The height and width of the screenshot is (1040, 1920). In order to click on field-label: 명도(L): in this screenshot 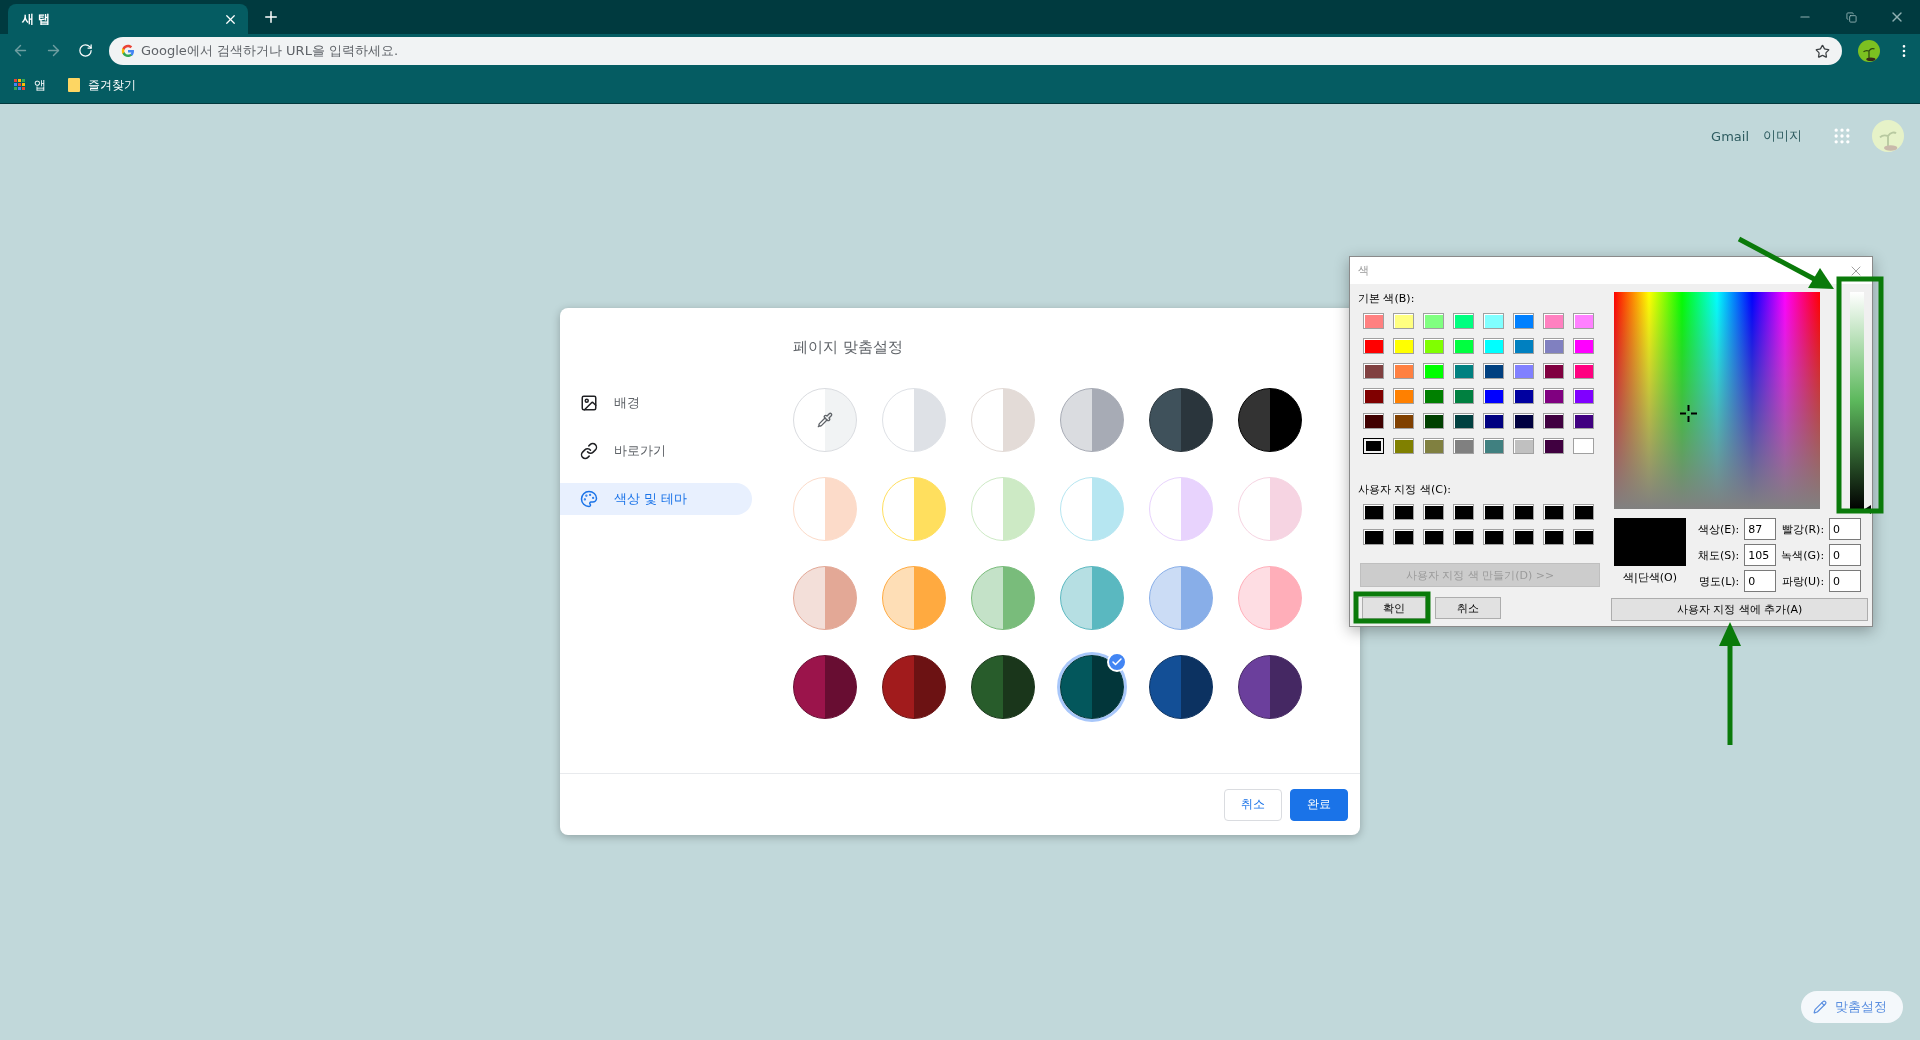, I will do `click(1719, 581)`.